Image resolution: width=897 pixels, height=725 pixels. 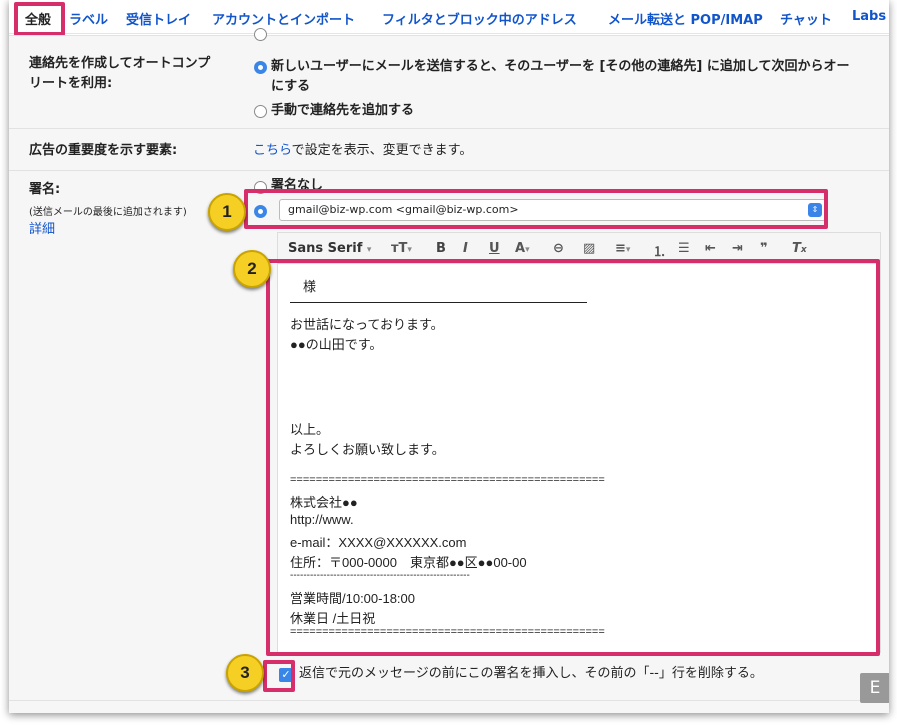 I want to click on radio-previous, so click(x=260, y=34).